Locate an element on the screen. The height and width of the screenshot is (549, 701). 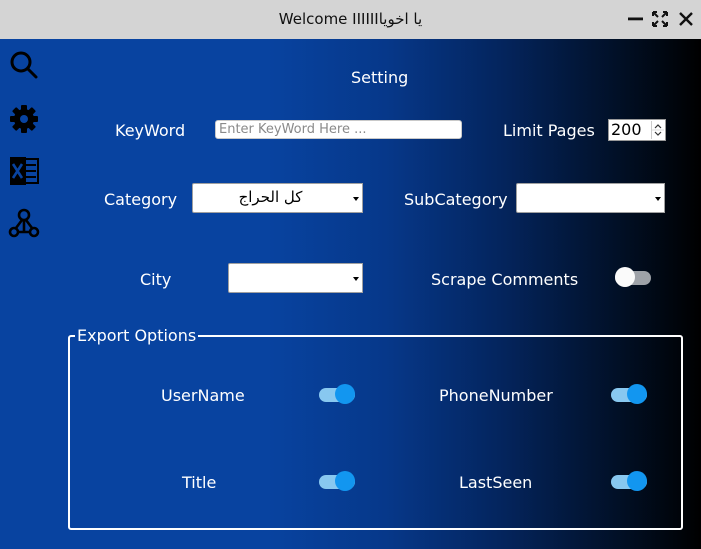
export-phonenumber-toggle is located at coordinates (629, 394).